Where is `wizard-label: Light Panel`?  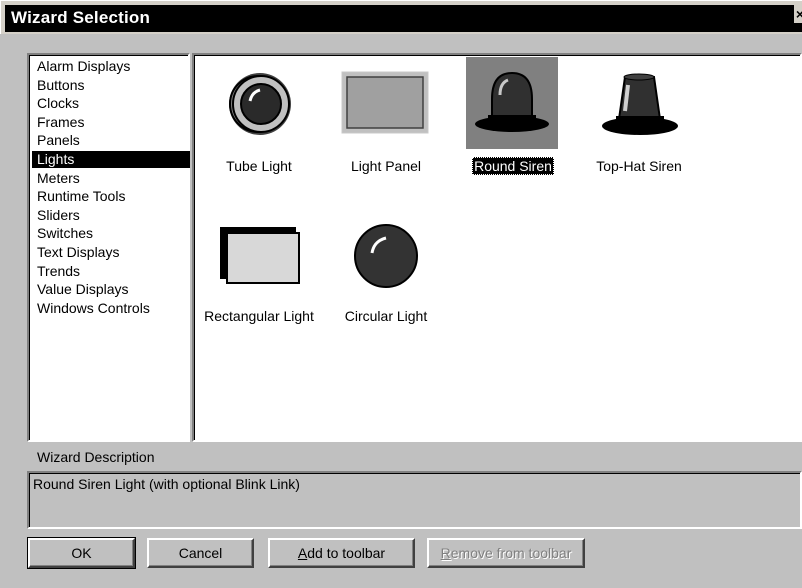 wizard-label: Light Panel is located at coordinates (386, 166).